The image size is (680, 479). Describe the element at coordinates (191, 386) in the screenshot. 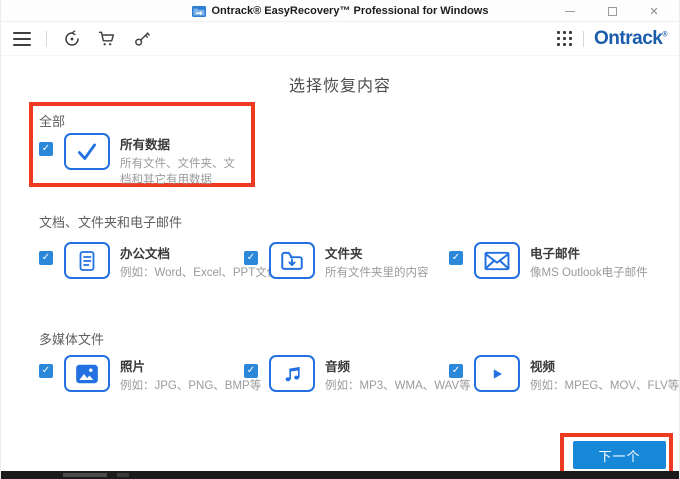

I see `item-desc: 例如：JPG、PNG、BMP等` at that location.